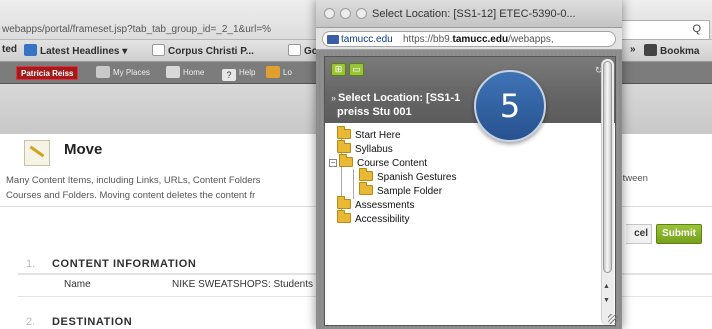  I want to click on tree-item-label: Sample Folder, so click(410, 191).